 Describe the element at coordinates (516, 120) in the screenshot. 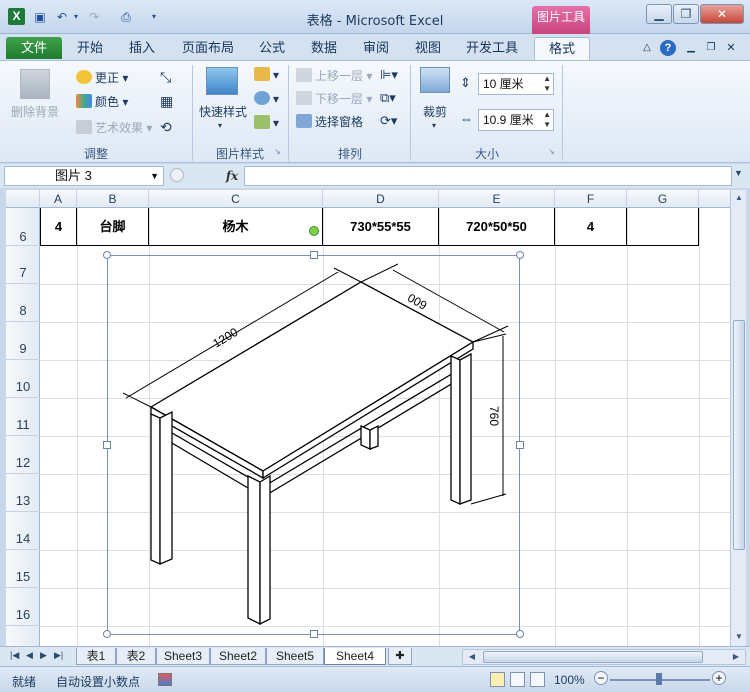

I see `width-input: 10.9 厘米 ▲ ▼` at that location.